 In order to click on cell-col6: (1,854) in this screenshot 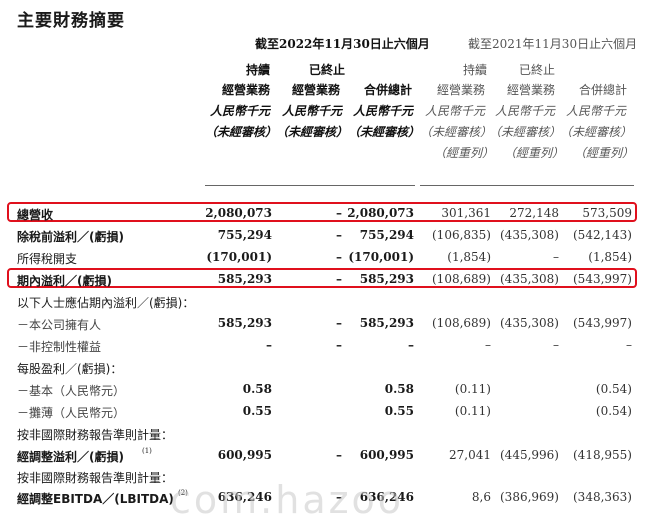, I will do `click(610, 257)`.